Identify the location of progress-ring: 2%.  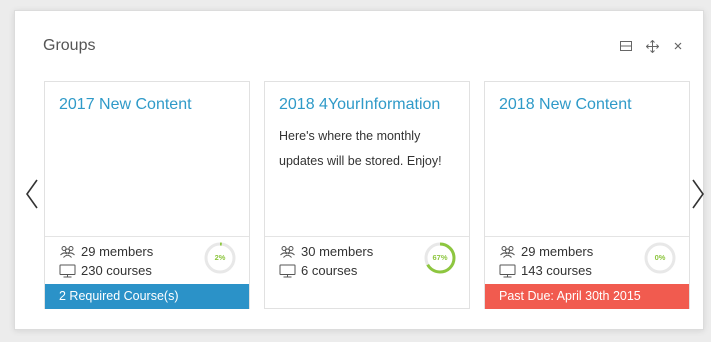
(220, 258).